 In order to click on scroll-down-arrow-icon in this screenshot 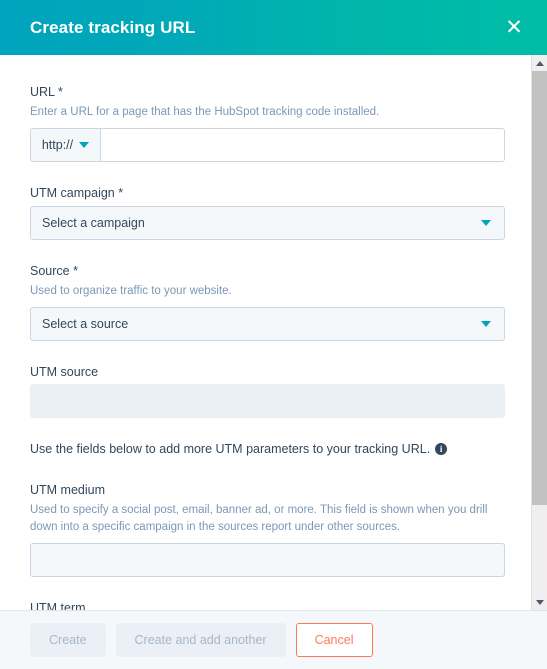, I will do `click(539, 602)`.